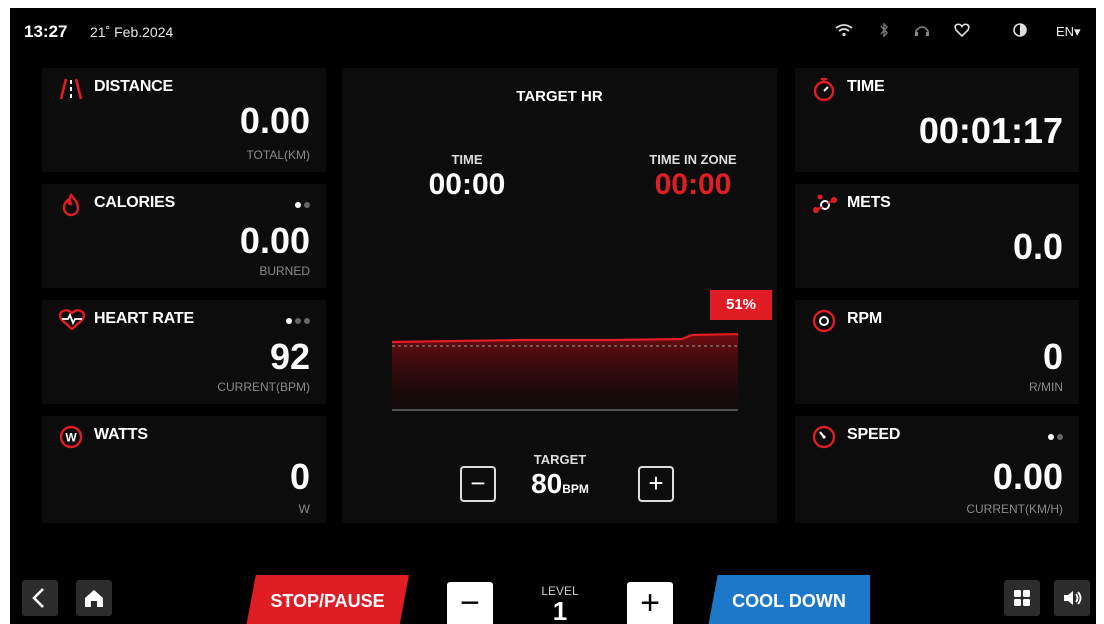 Image resolution: width=1104 pixels, height=624 pixels. Describe the element at coordinates (844, 32) in the screenshot. I see `wifi-icon` at that location.